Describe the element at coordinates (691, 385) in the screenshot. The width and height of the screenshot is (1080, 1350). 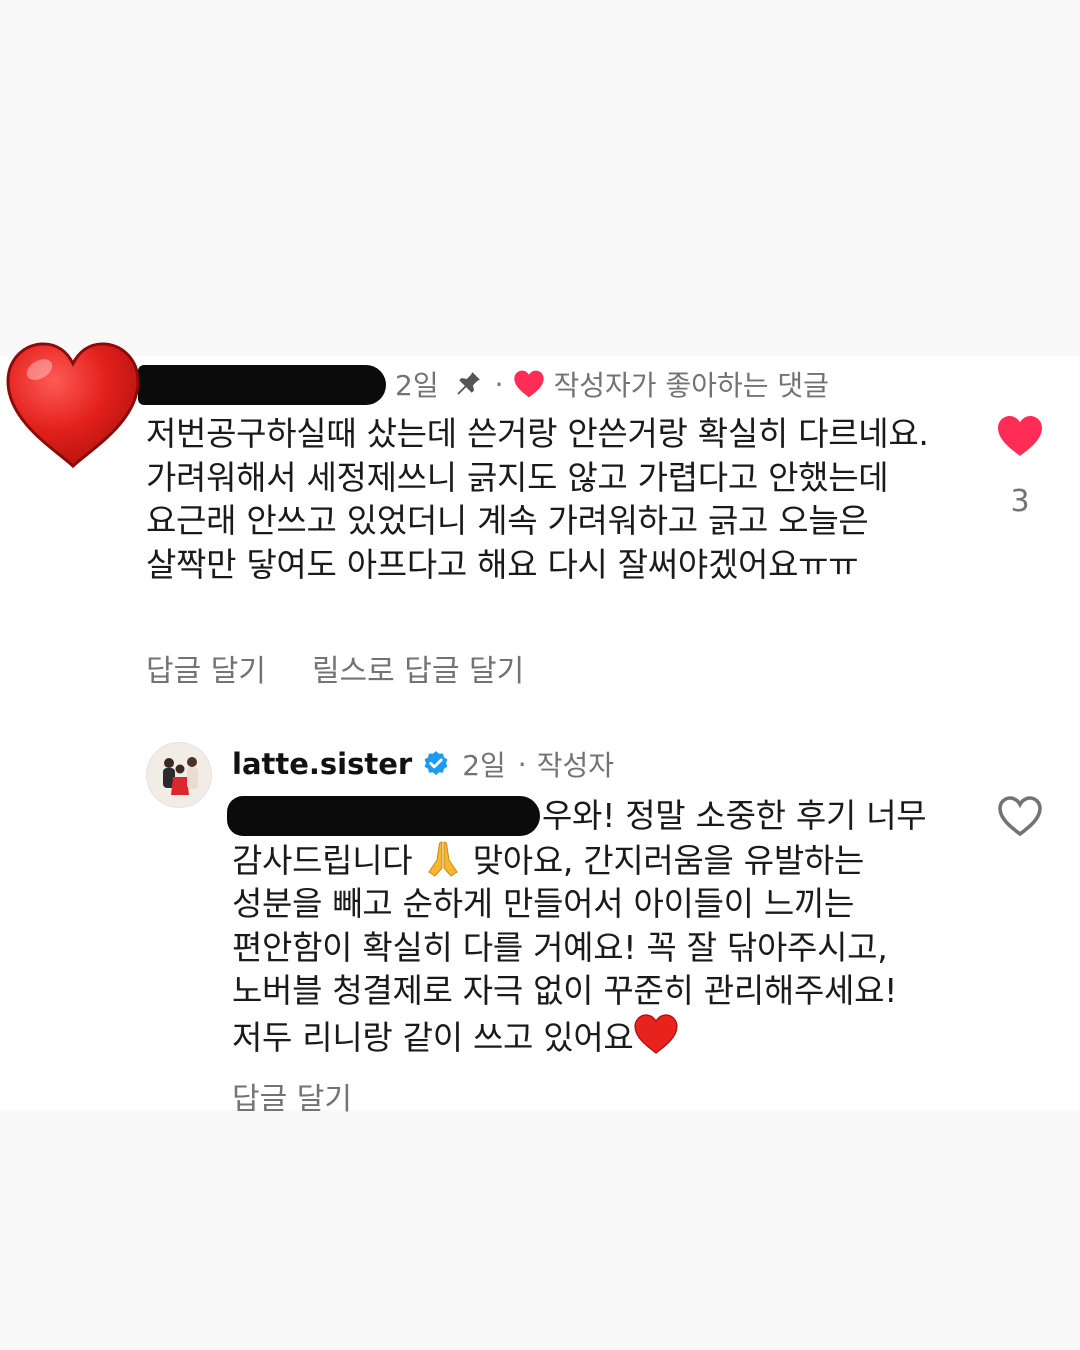
I see `author-liked-label: 작성자가 좋아하는 댓글` at that location.